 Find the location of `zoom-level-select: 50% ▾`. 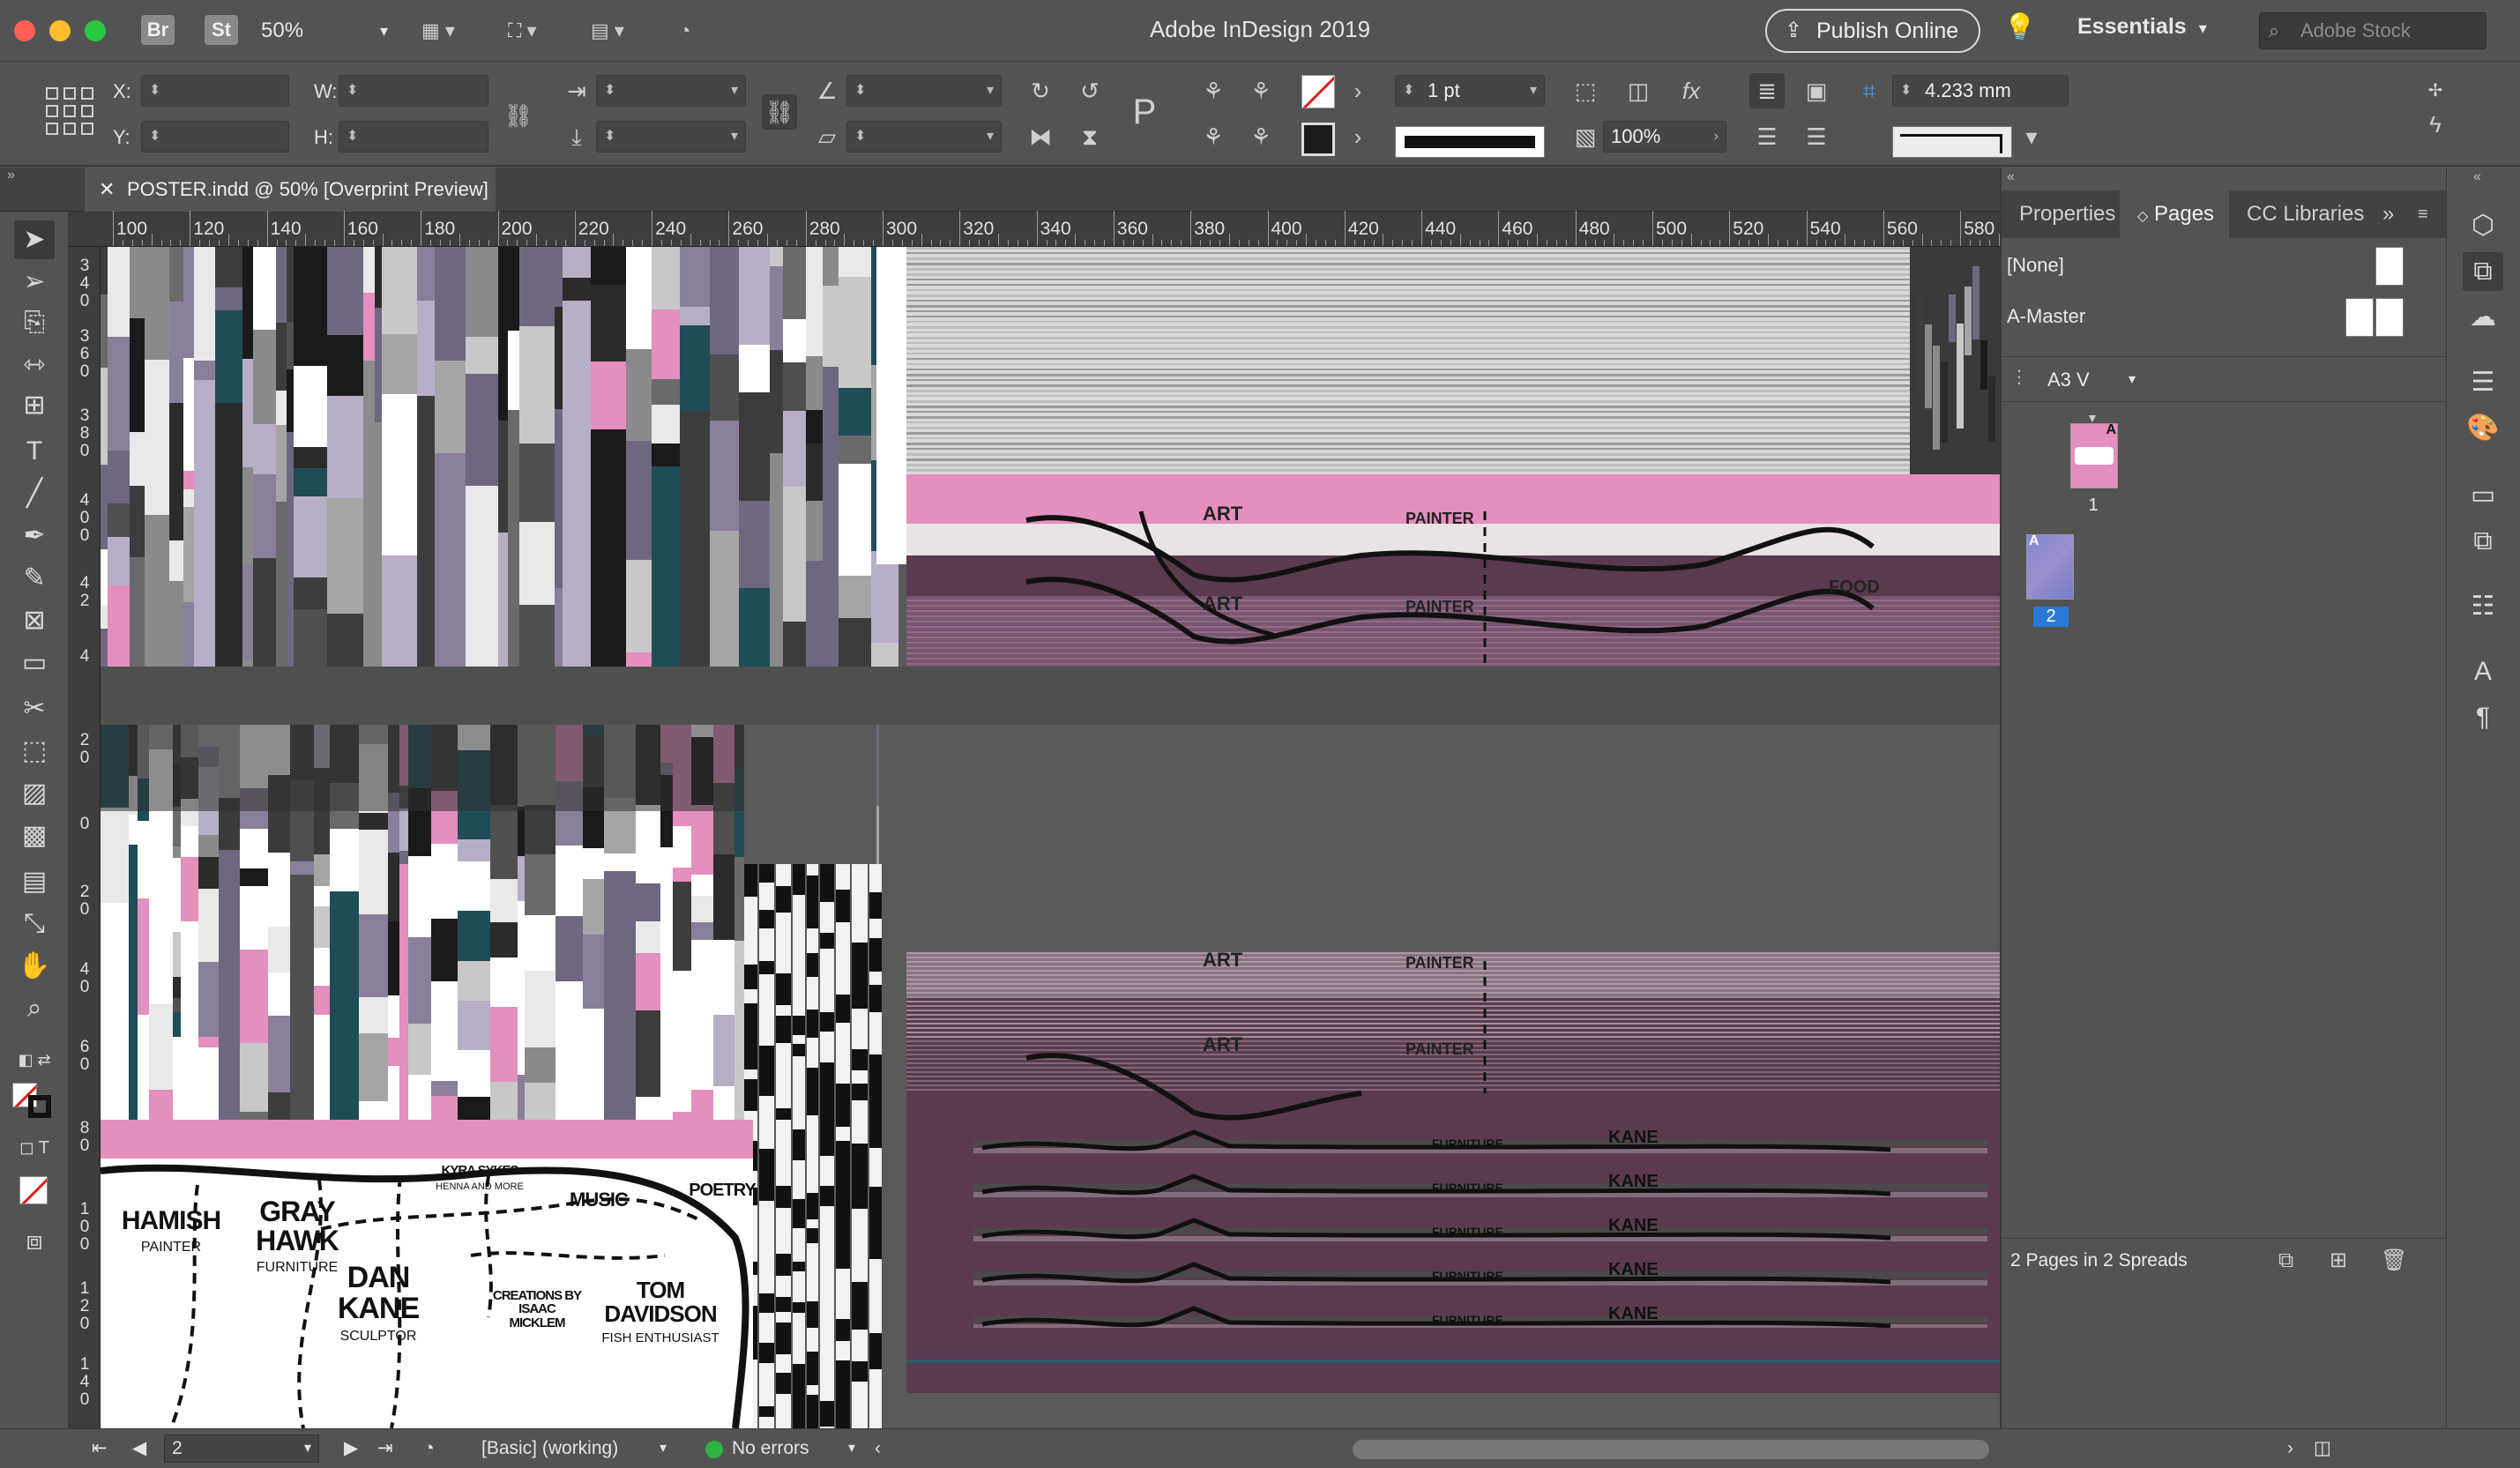

zoom-level-select: 50% ▾ is located at coordinates (327, 30).